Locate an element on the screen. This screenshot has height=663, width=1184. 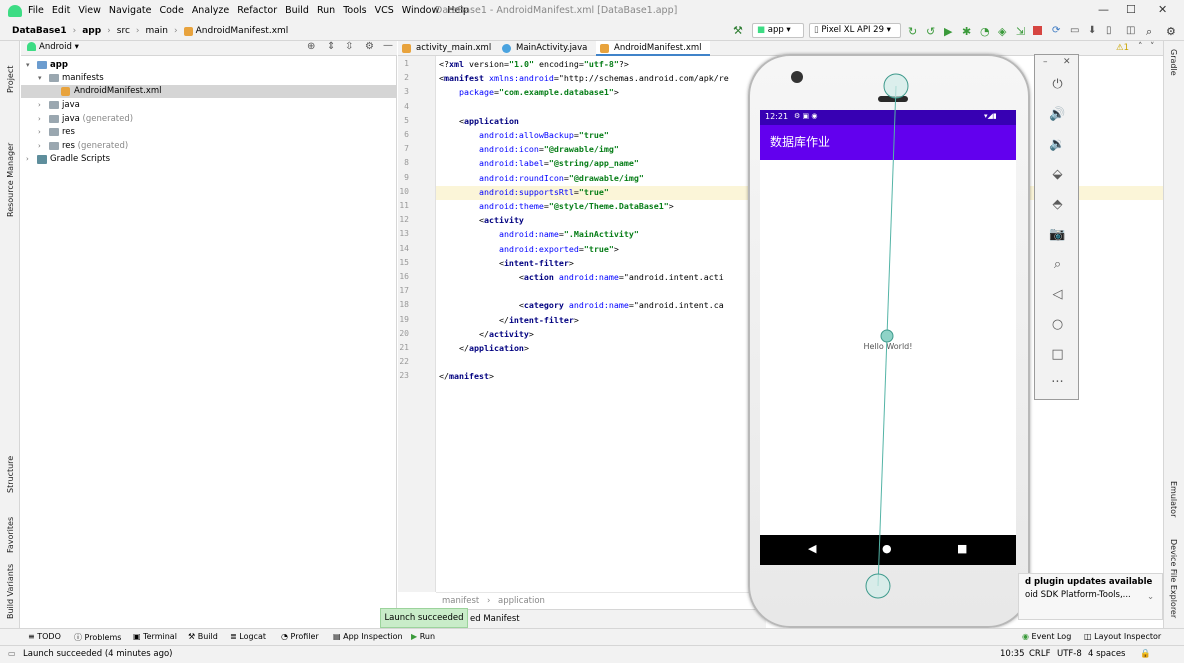
locate-icon: ⊕ is located at coordinates (311, 46).